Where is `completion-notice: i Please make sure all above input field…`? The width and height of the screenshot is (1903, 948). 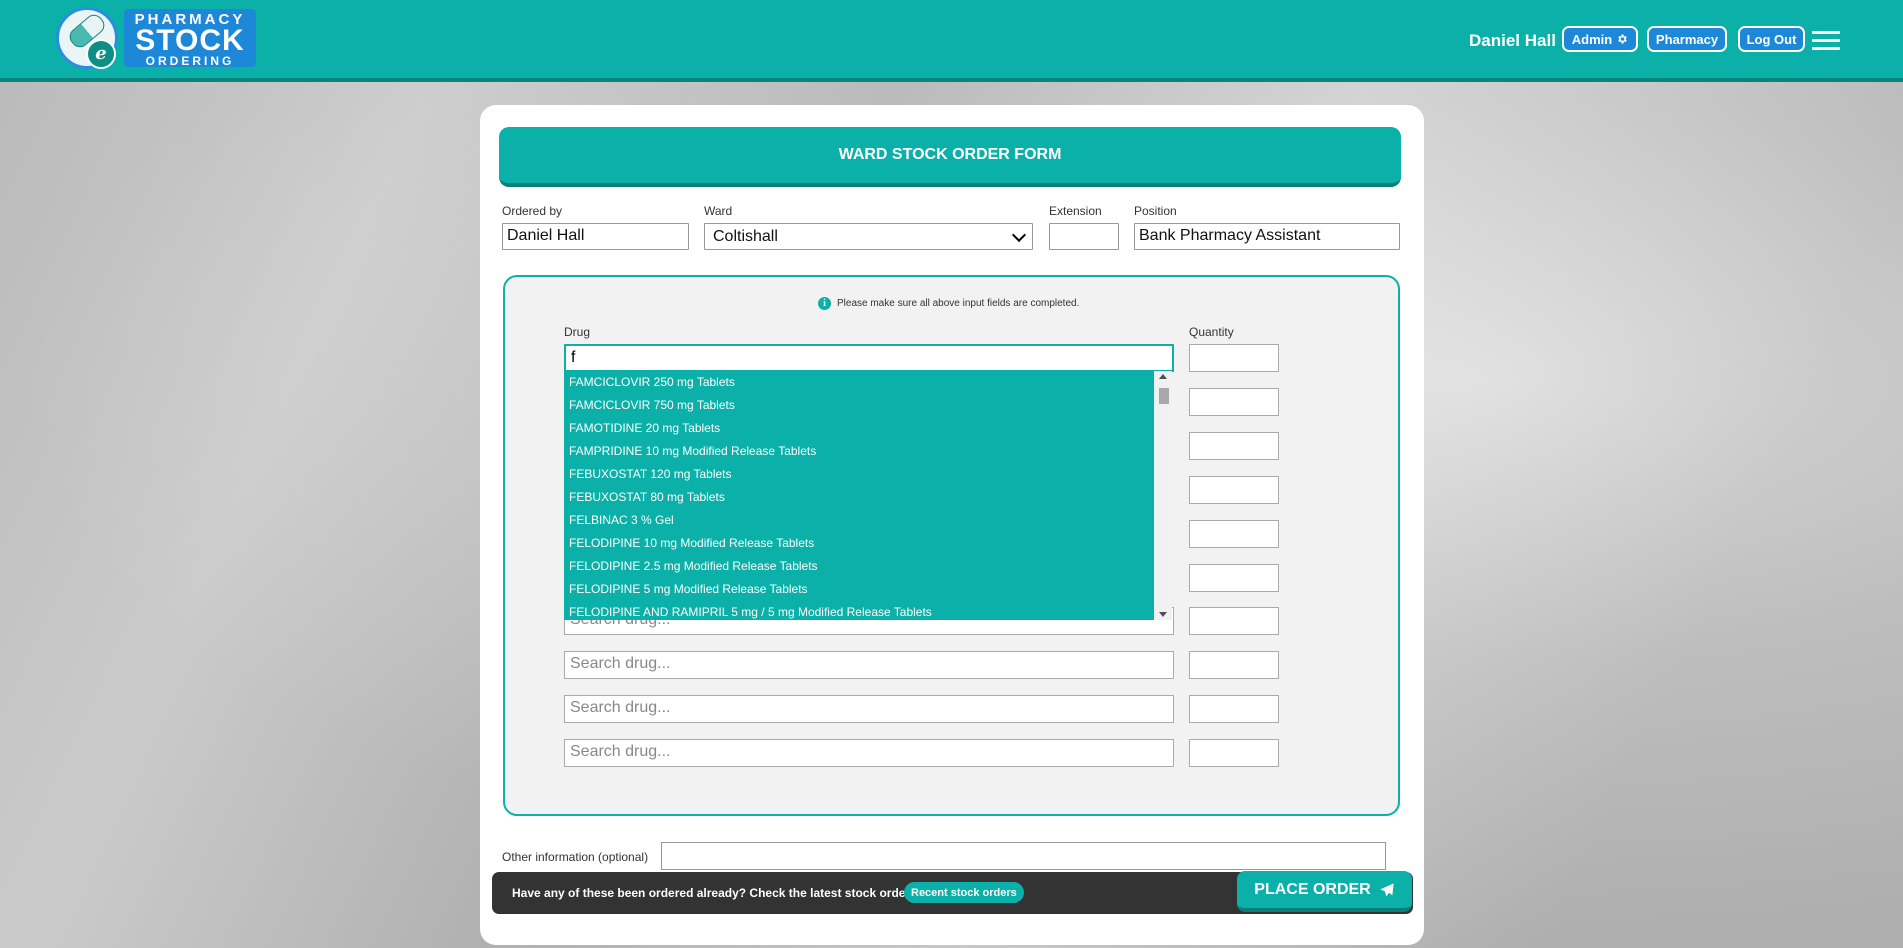
completion-notice: i Please make sure all above input field… is located at coordinates (948, 303).